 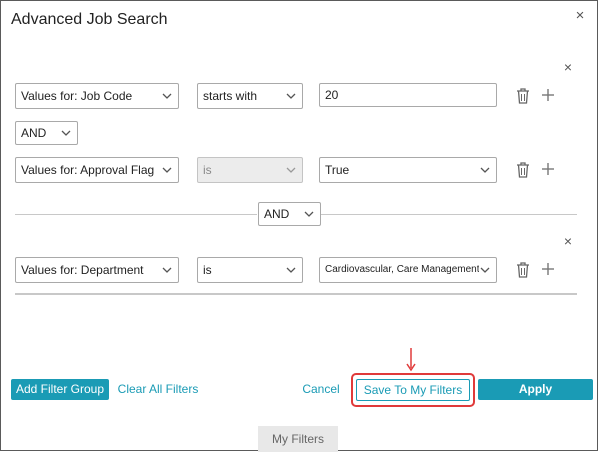 I want to click on group-1-connector-select: AND, so click(x=46, y=133).